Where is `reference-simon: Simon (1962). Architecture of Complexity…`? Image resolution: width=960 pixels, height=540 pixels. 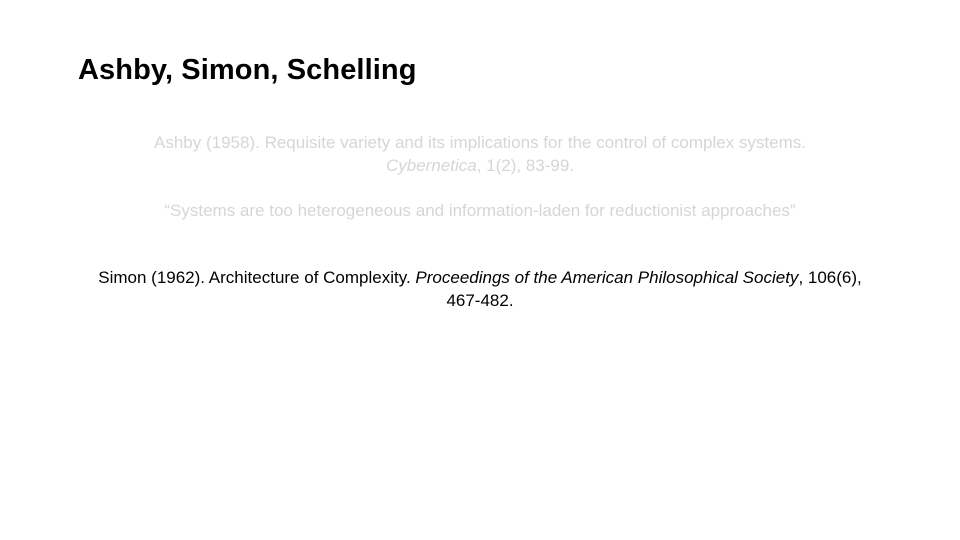
reference-simon: Simon (1962). Architecture of Complexity… is located at coordinates (480, 289).